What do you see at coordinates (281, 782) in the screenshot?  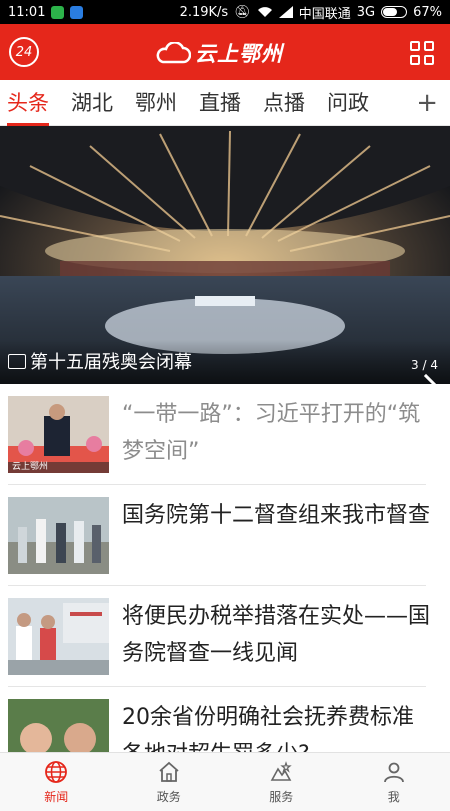 I see `nav-service: 服务` at bounding box center [281, 782].